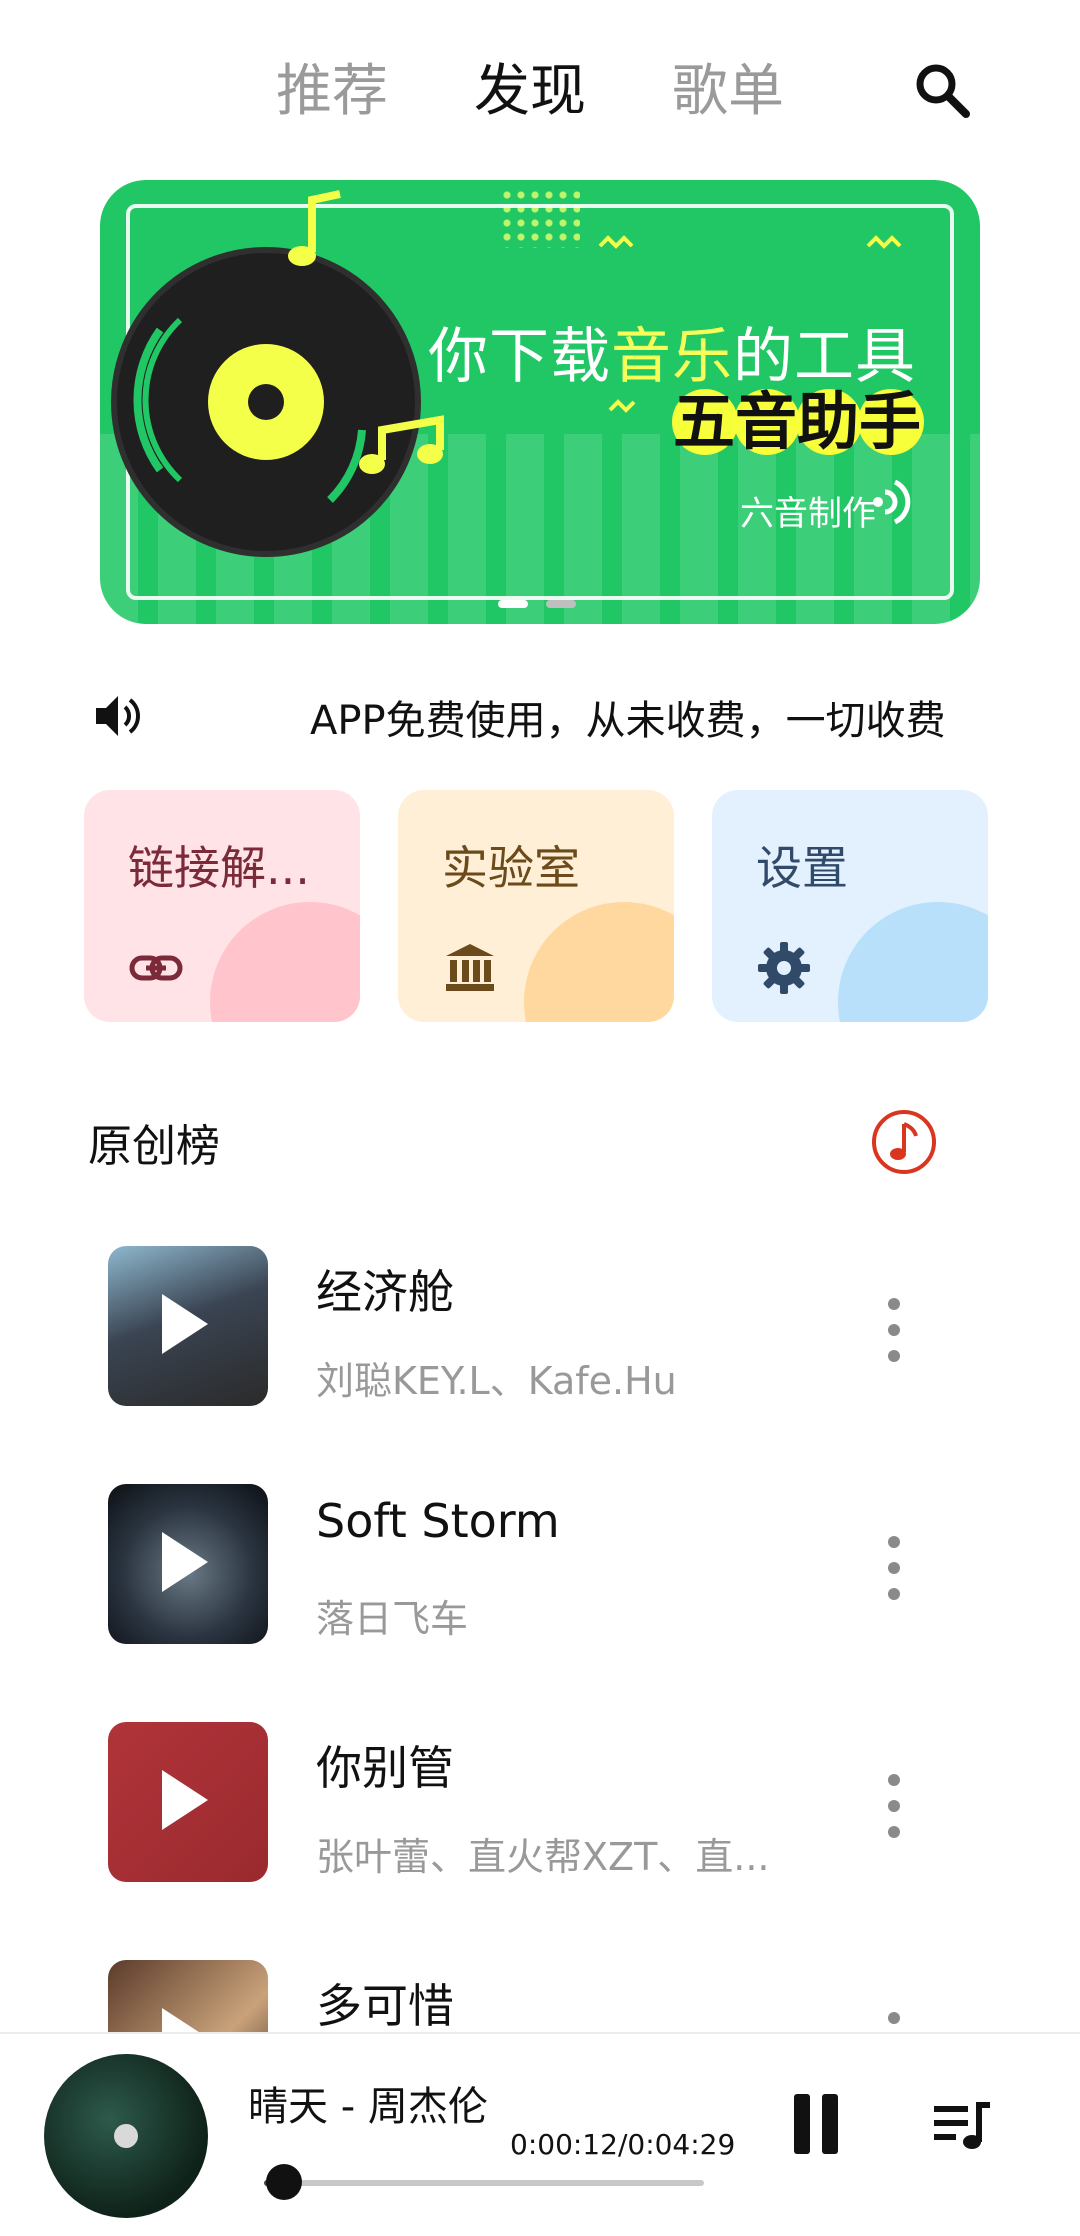  I want to click on banner-title: 你下载音乐的工具, so click(672, 357).